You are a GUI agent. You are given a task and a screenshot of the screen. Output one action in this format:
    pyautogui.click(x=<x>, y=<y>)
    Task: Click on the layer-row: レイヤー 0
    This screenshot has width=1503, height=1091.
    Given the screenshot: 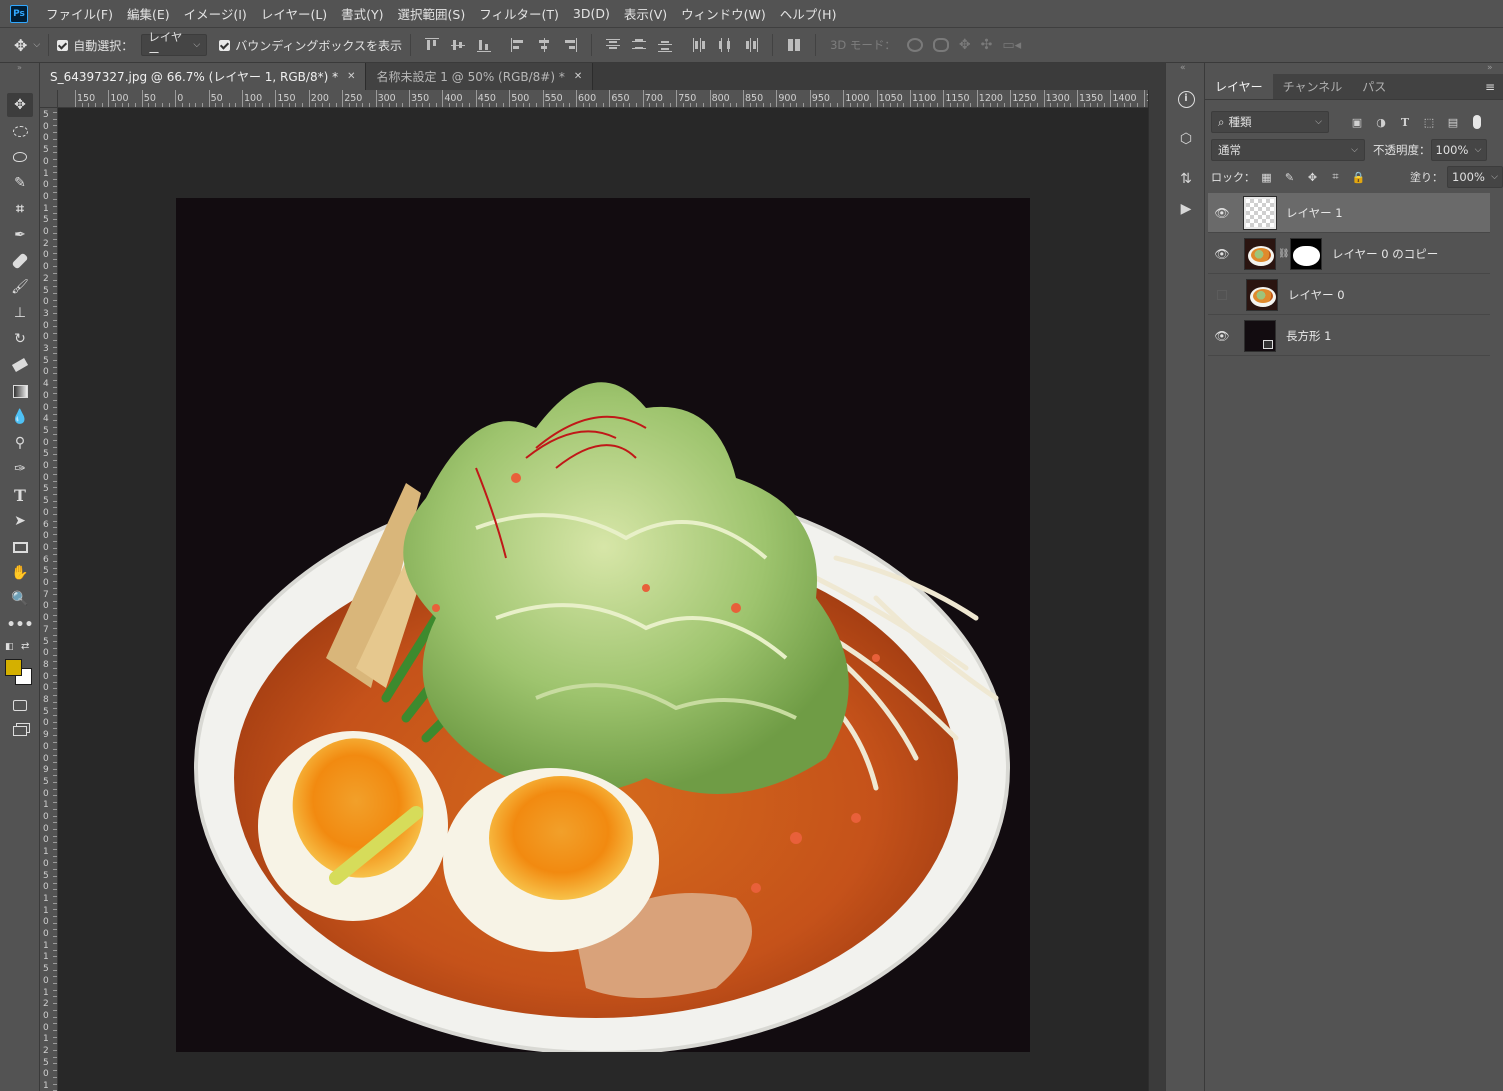 What is the action you would take?
    pyautogui.click(x=1349, y=295)
    